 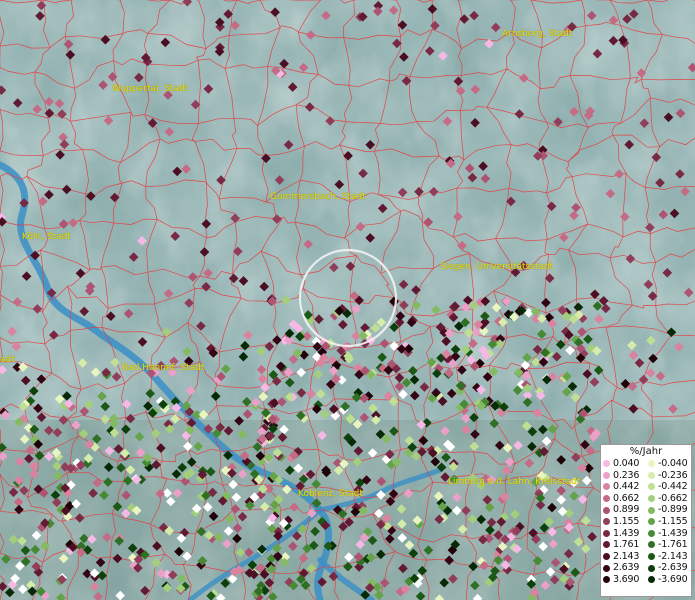 I want to click on city-label-arnsberg: Arnsberg, Stadt, so click(x=537, y=34).